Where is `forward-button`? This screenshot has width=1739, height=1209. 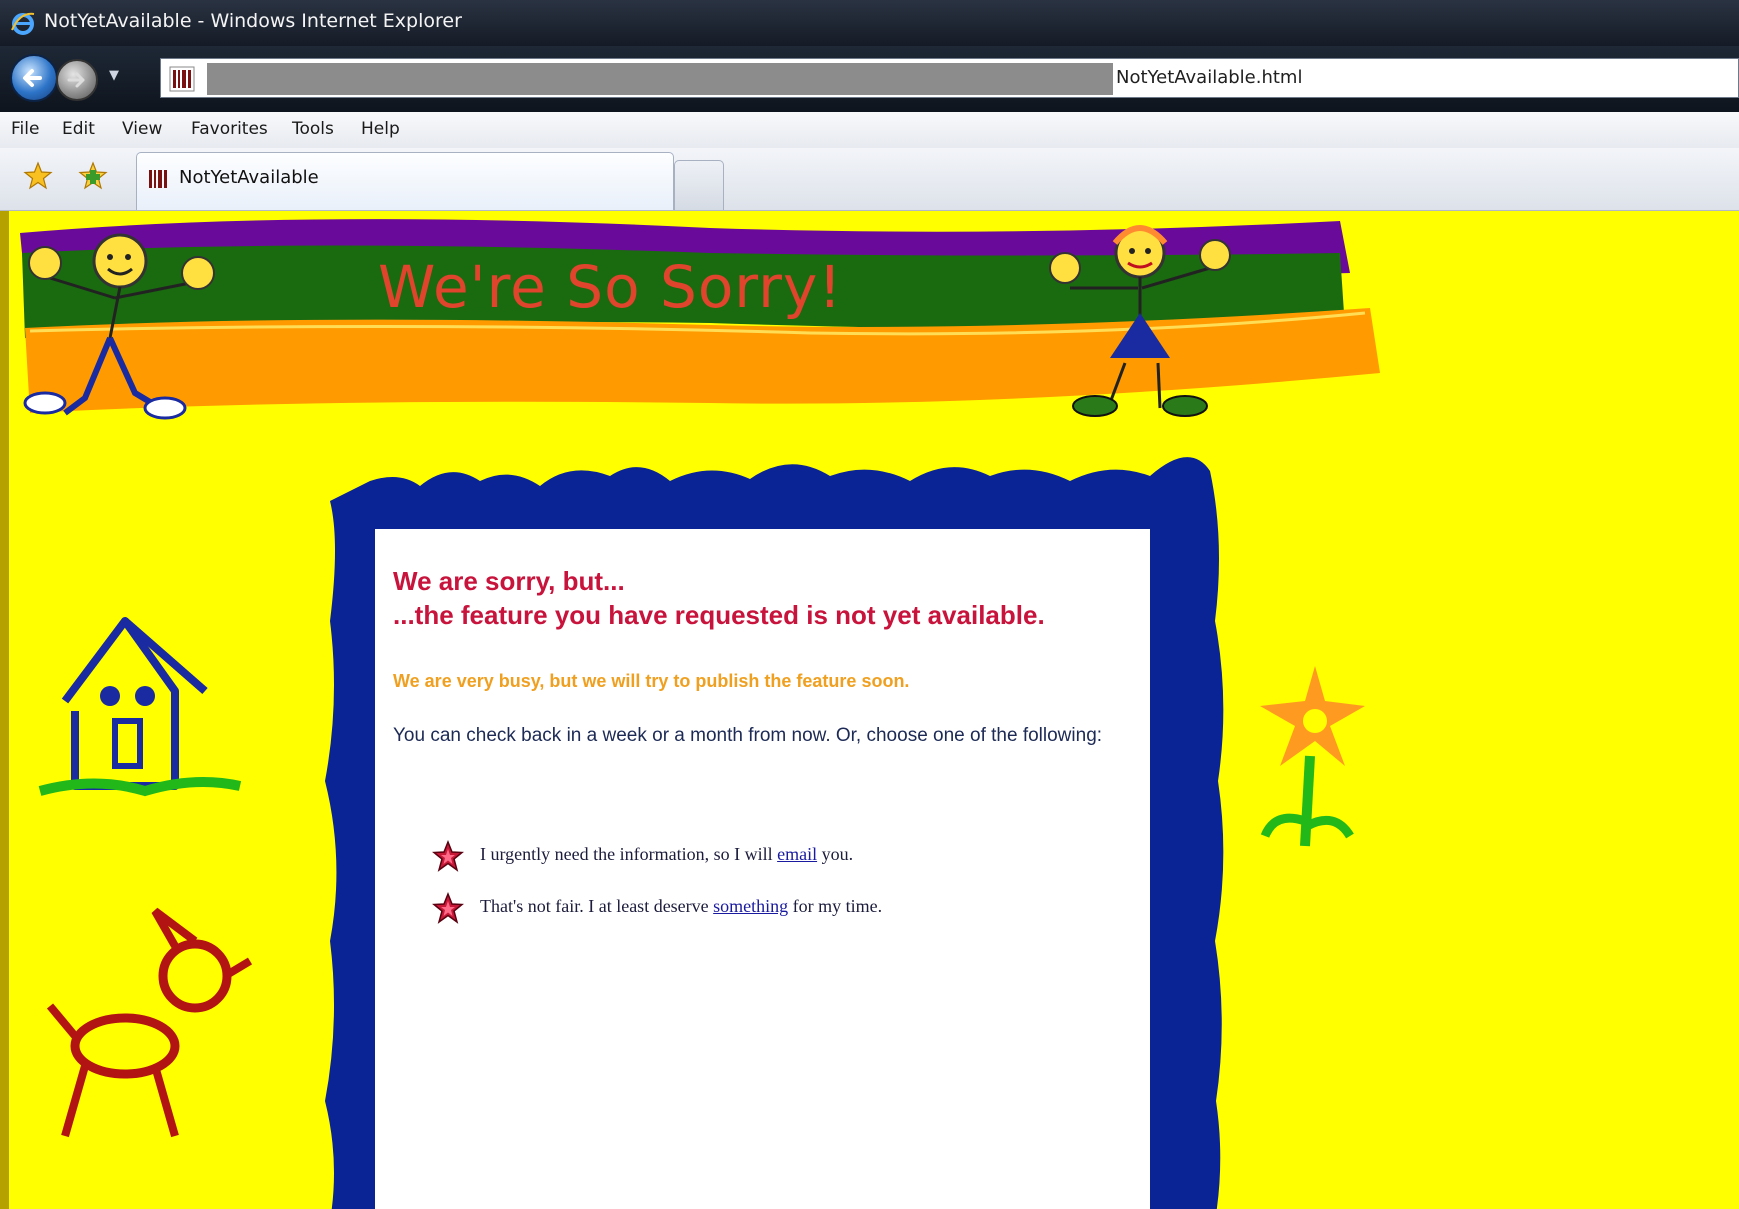
forward-button is located at coordinates (77, 80).